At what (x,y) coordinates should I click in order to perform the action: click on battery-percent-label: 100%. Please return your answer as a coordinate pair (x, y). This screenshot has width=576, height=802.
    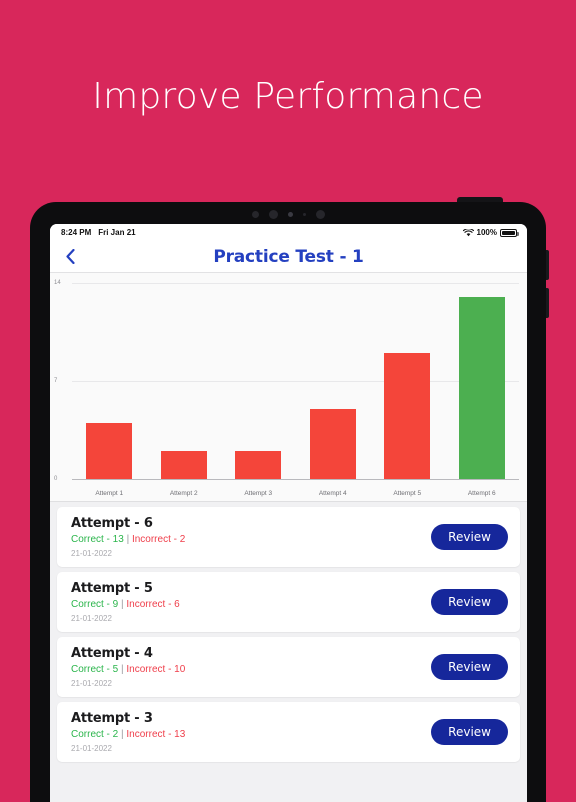
    Looking at the image, I should click on (486, 232).